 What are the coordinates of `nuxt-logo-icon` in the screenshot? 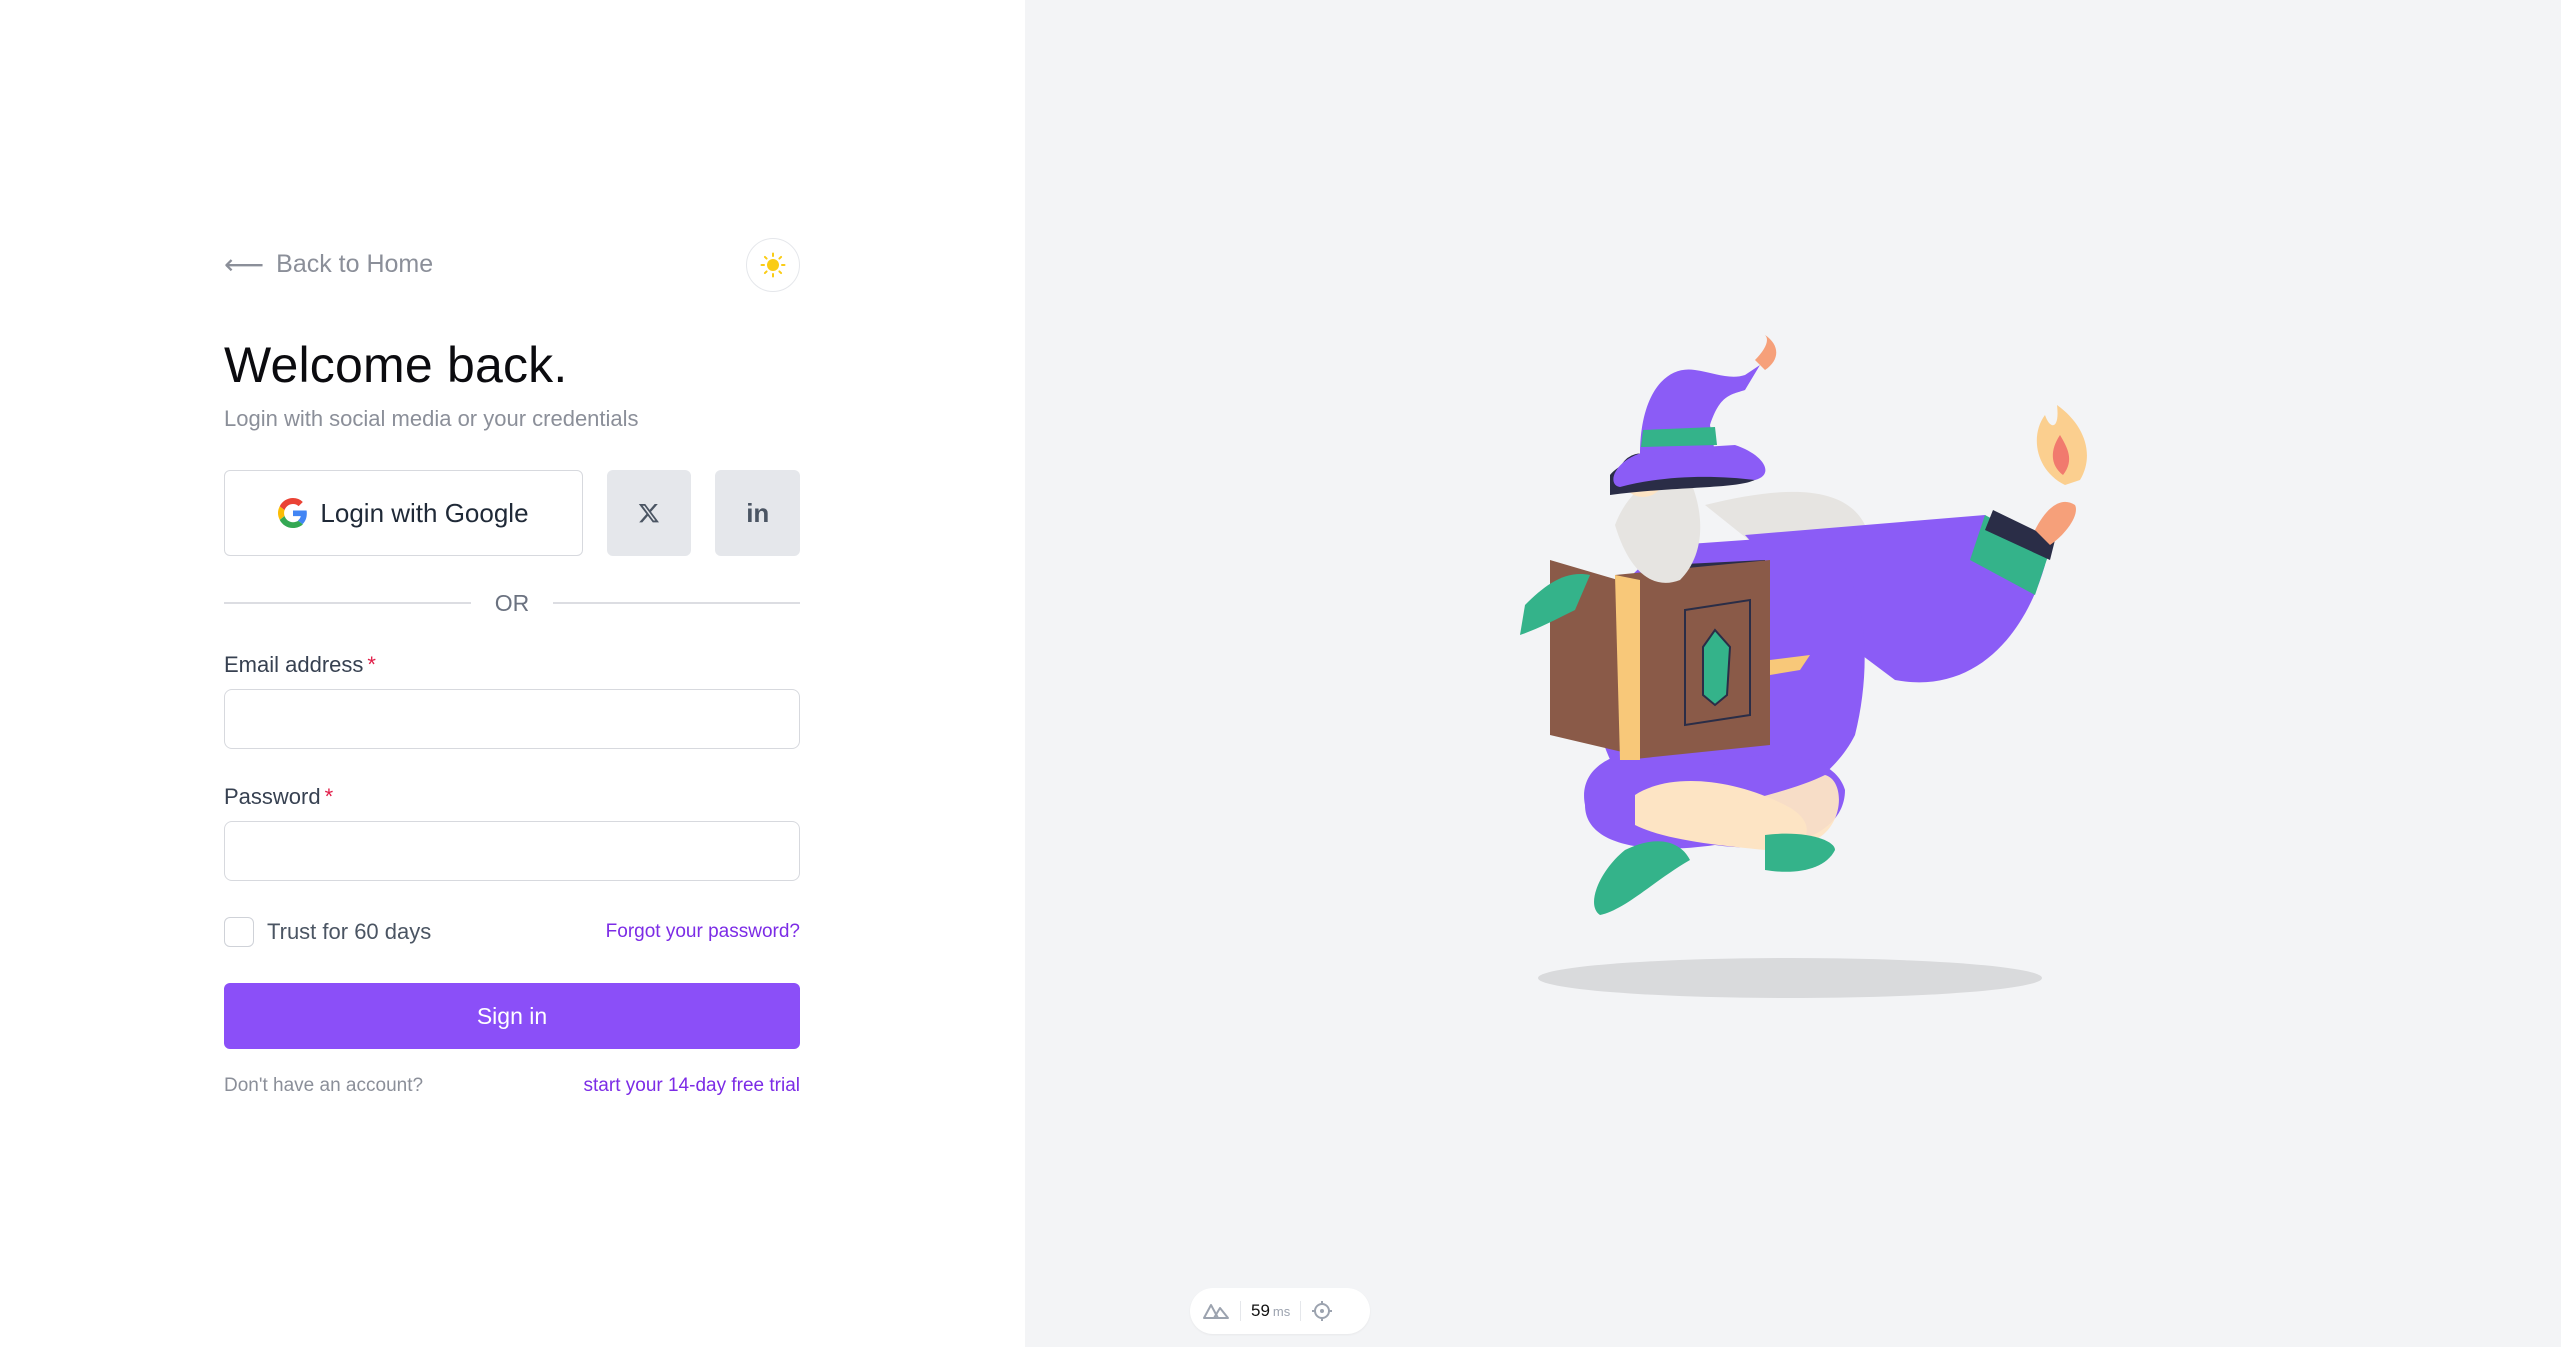 It's located at (1216, 1311).